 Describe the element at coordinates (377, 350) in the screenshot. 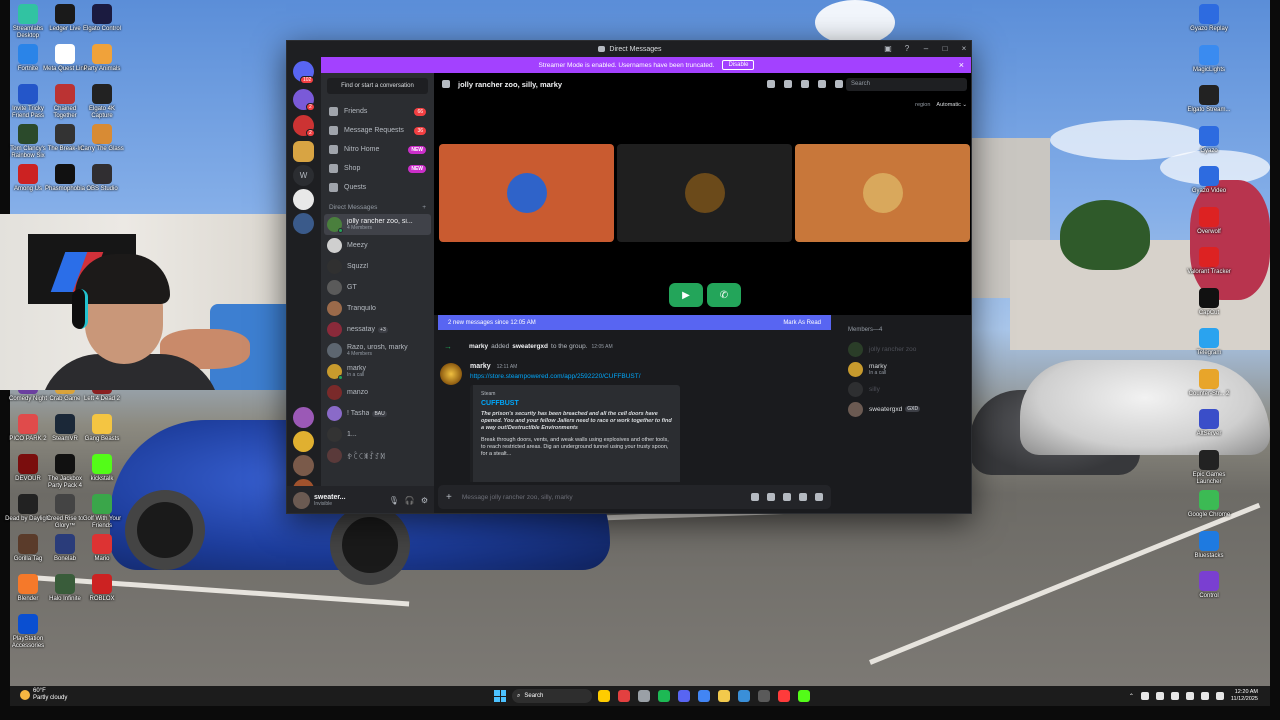

I see `dm-item: Razo, urosh, marky 4 Members` at that location.